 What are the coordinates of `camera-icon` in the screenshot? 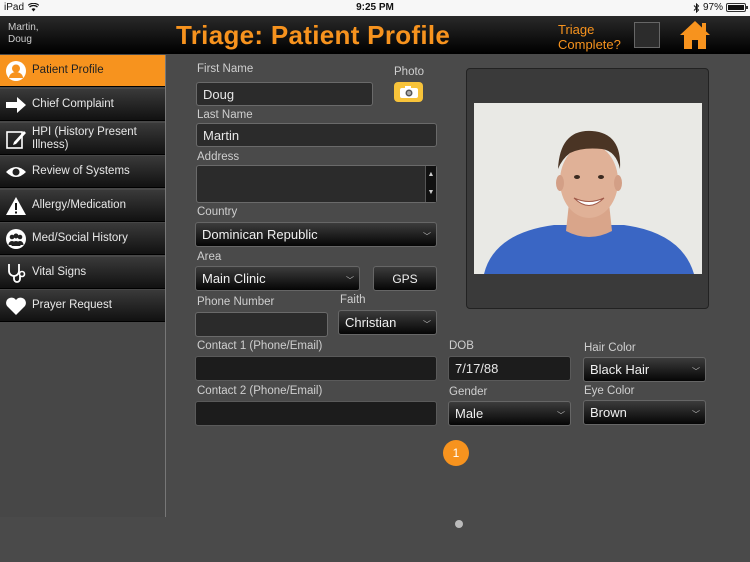 It's located at (408, 92).